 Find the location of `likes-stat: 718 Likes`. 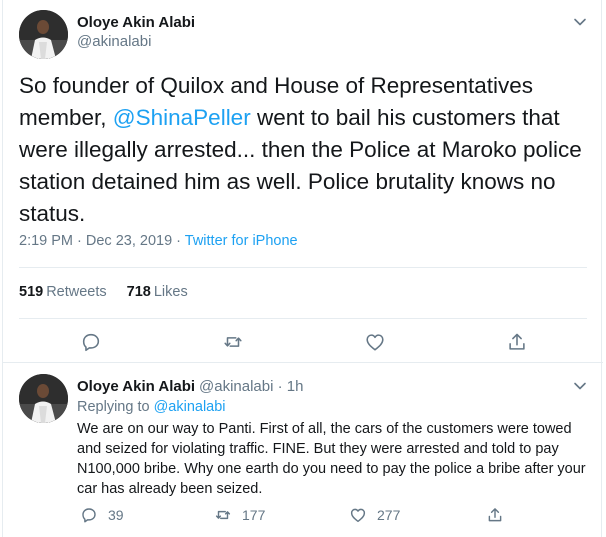

likes-stat: 718 Likes is located at coordinates (157, 292).